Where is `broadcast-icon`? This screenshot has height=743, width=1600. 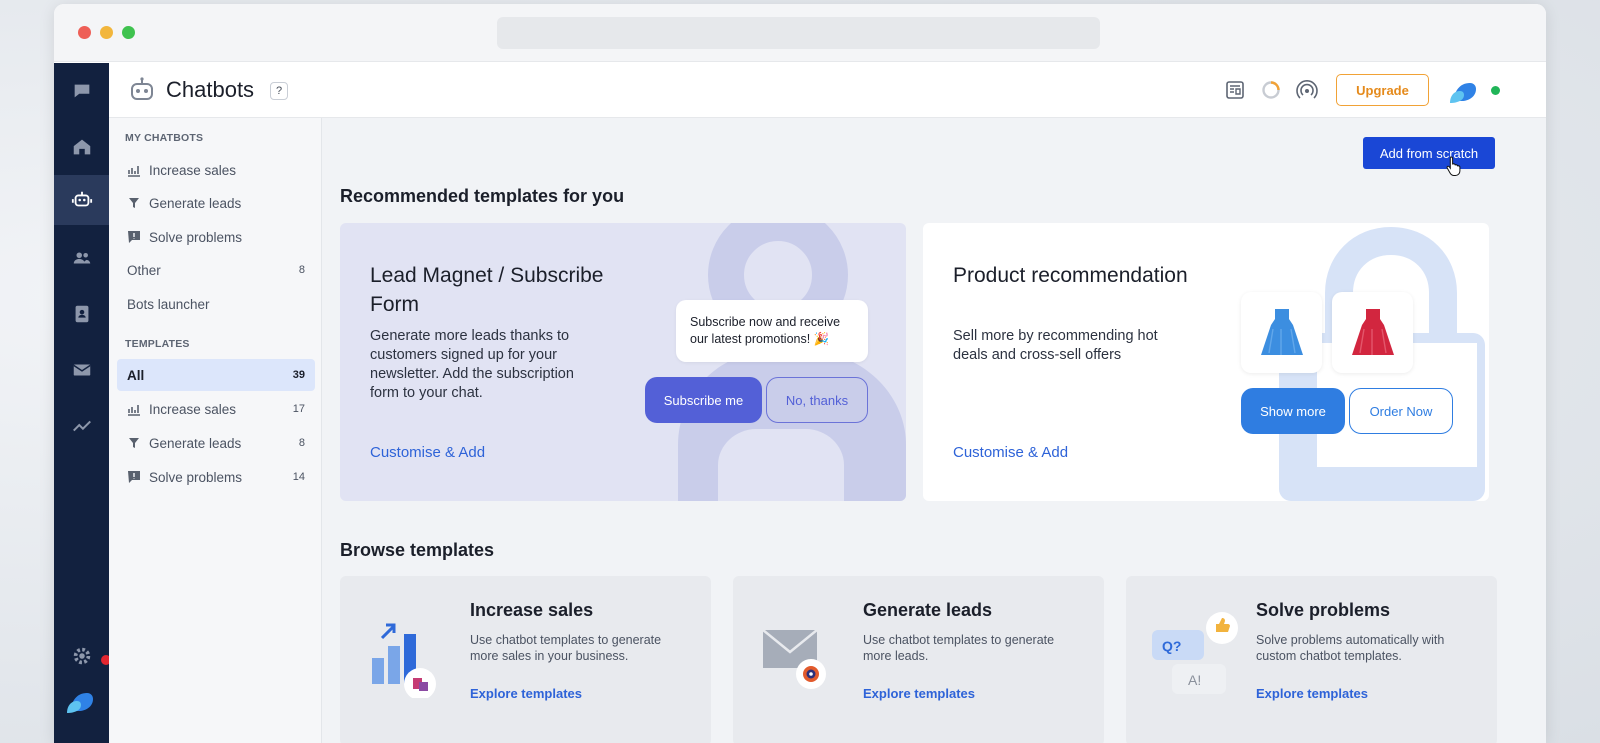
broadcast-icon is located at coordinates (1307, 90).